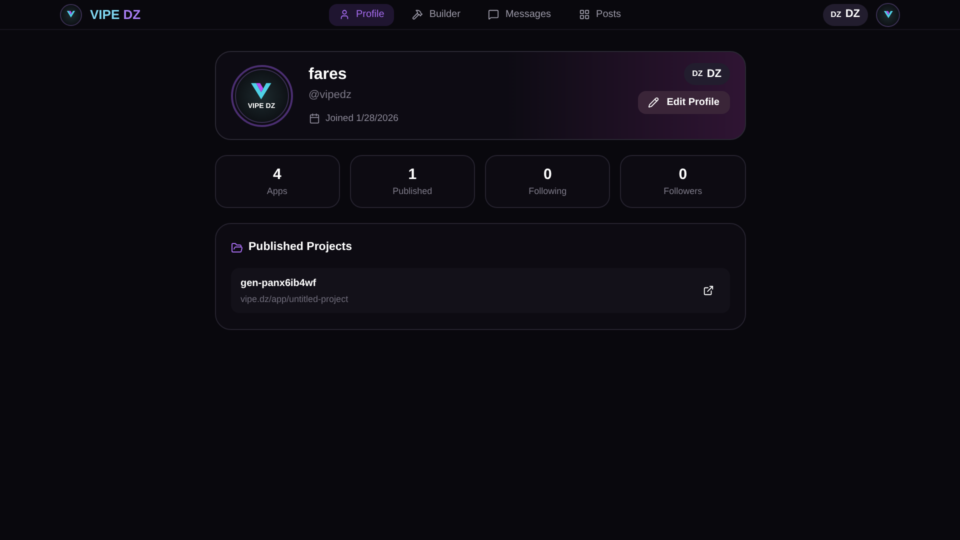 This screenshot has height=540, width=960. What do you see at coordinates (314, 118) in the screenshot?
I see `calendar-icon` at bounding box center [314, 118].